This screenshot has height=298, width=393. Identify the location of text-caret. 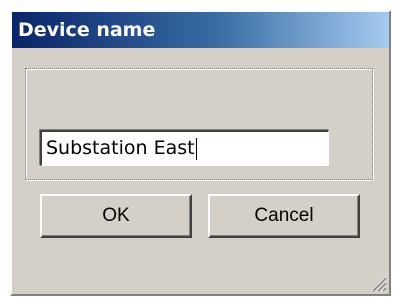
(196, 148).